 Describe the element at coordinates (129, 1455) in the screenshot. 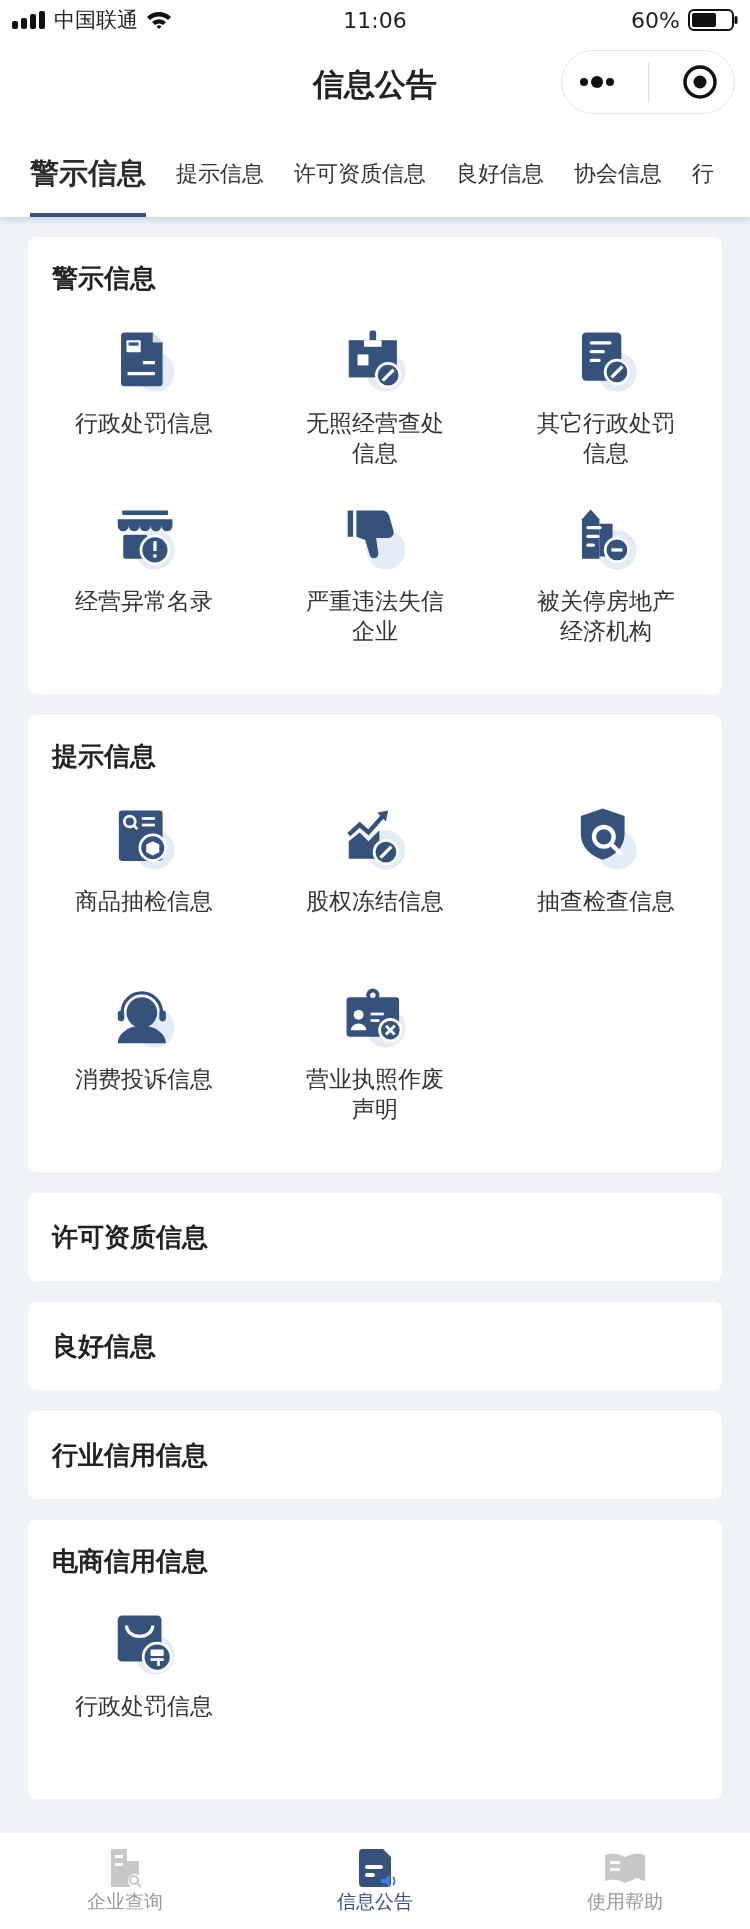

I see `section-title: 行业信用信息` at that location.